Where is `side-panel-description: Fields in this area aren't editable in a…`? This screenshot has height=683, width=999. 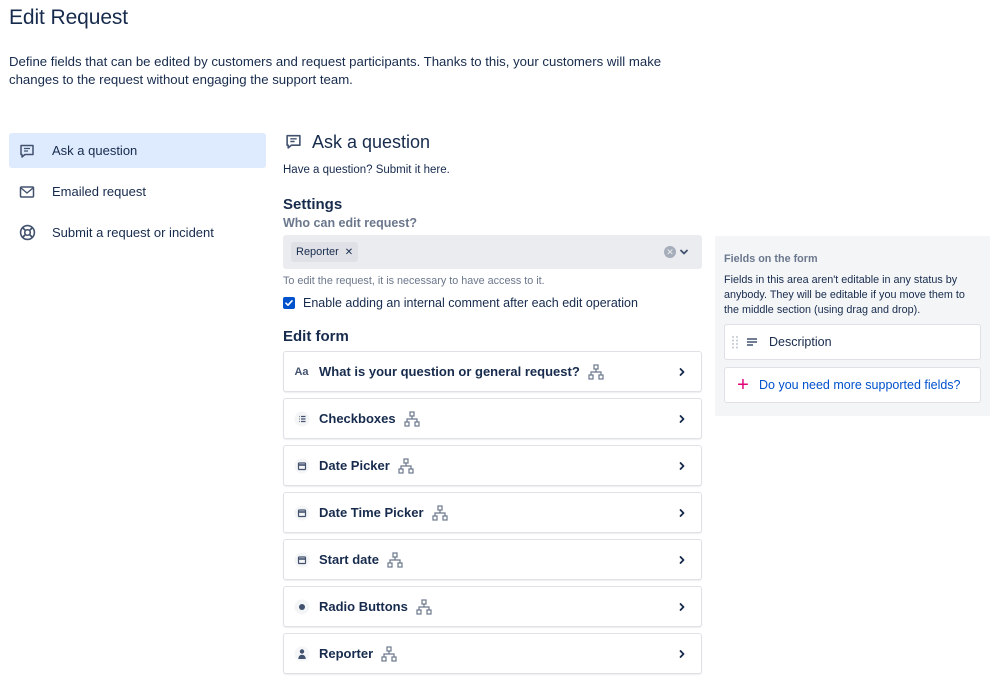
side-panel-description: Fields in this area aren't editable in a… is located at coordinates (844, 295).